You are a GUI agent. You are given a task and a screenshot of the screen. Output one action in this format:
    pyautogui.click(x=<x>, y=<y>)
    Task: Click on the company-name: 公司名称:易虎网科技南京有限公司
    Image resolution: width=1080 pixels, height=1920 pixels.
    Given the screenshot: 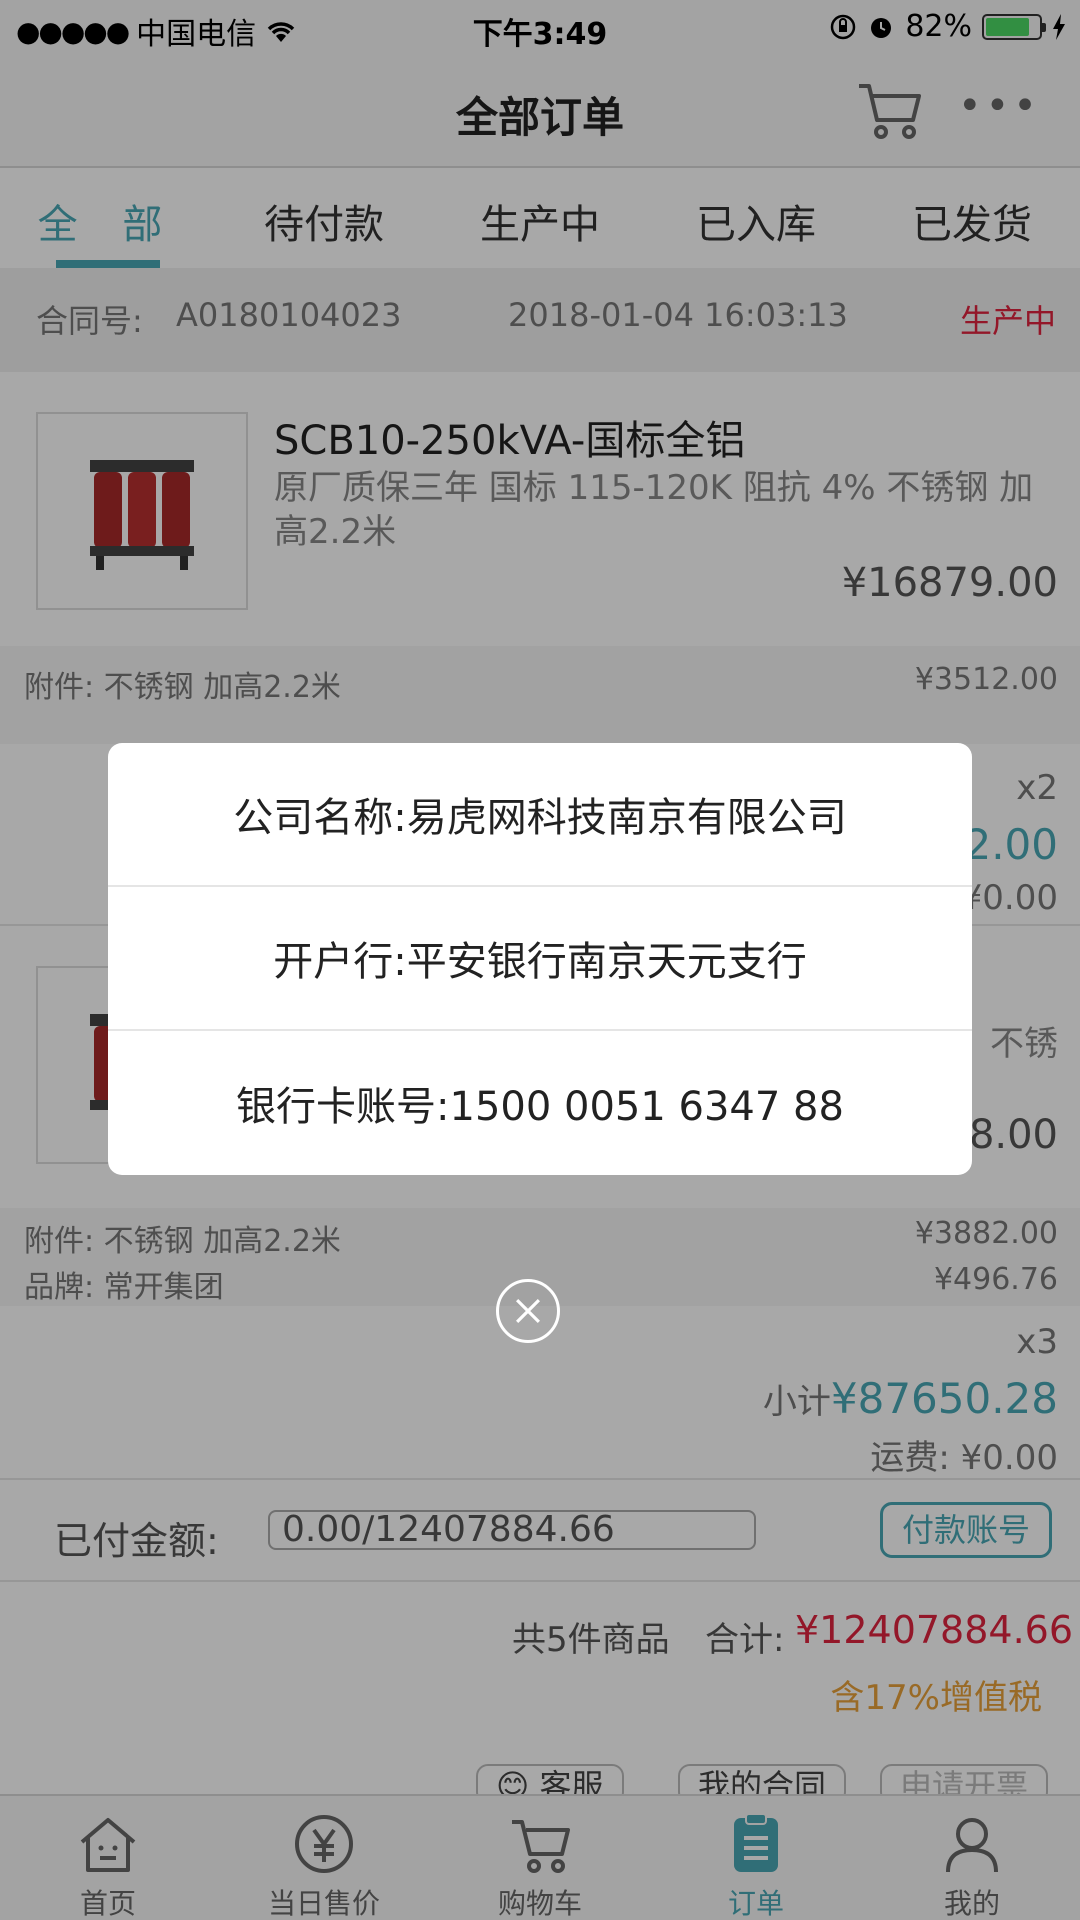 What is the action you would take?
    pyautogui.click(x=540, y=815)
    